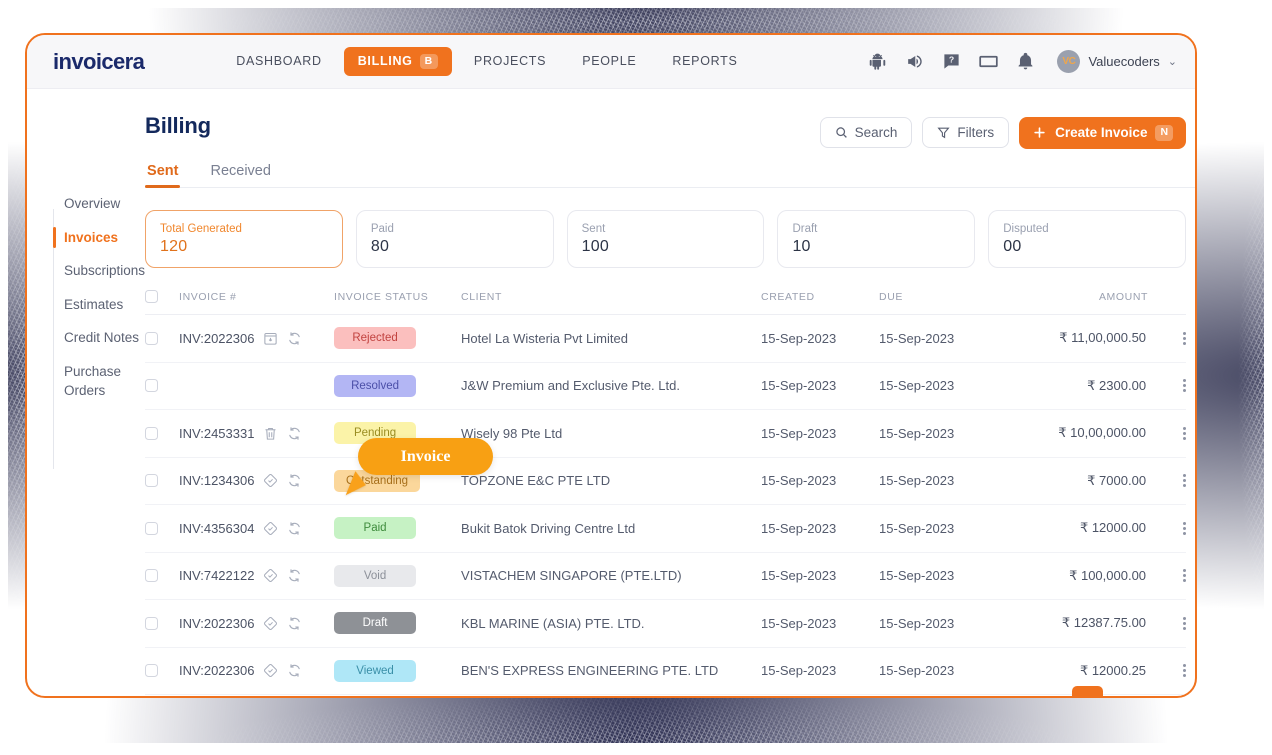 The width and height of the screenshot is (1272, 755). I want to click on sidebar-item-subscriptions: Subscriptions, so click(86, 271).